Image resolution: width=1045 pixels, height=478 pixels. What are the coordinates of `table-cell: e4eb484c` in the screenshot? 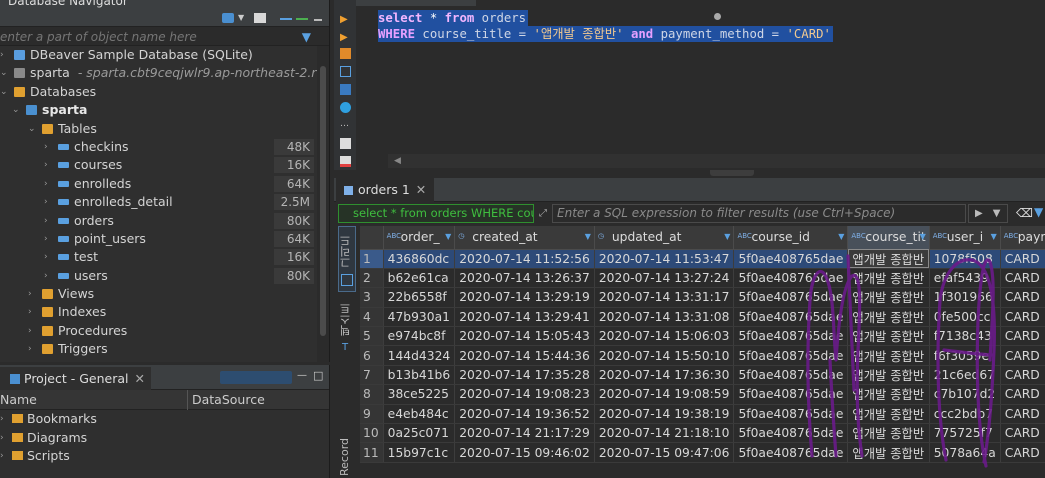 It's located at (419, 414).